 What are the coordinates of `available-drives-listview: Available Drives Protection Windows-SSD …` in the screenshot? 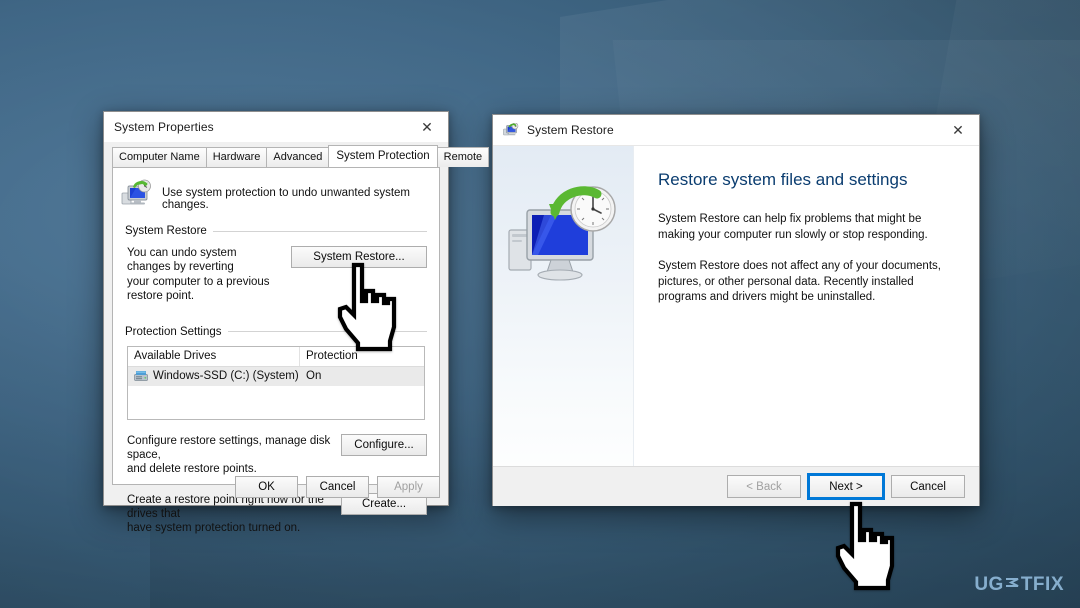 It's located at (276, 382).